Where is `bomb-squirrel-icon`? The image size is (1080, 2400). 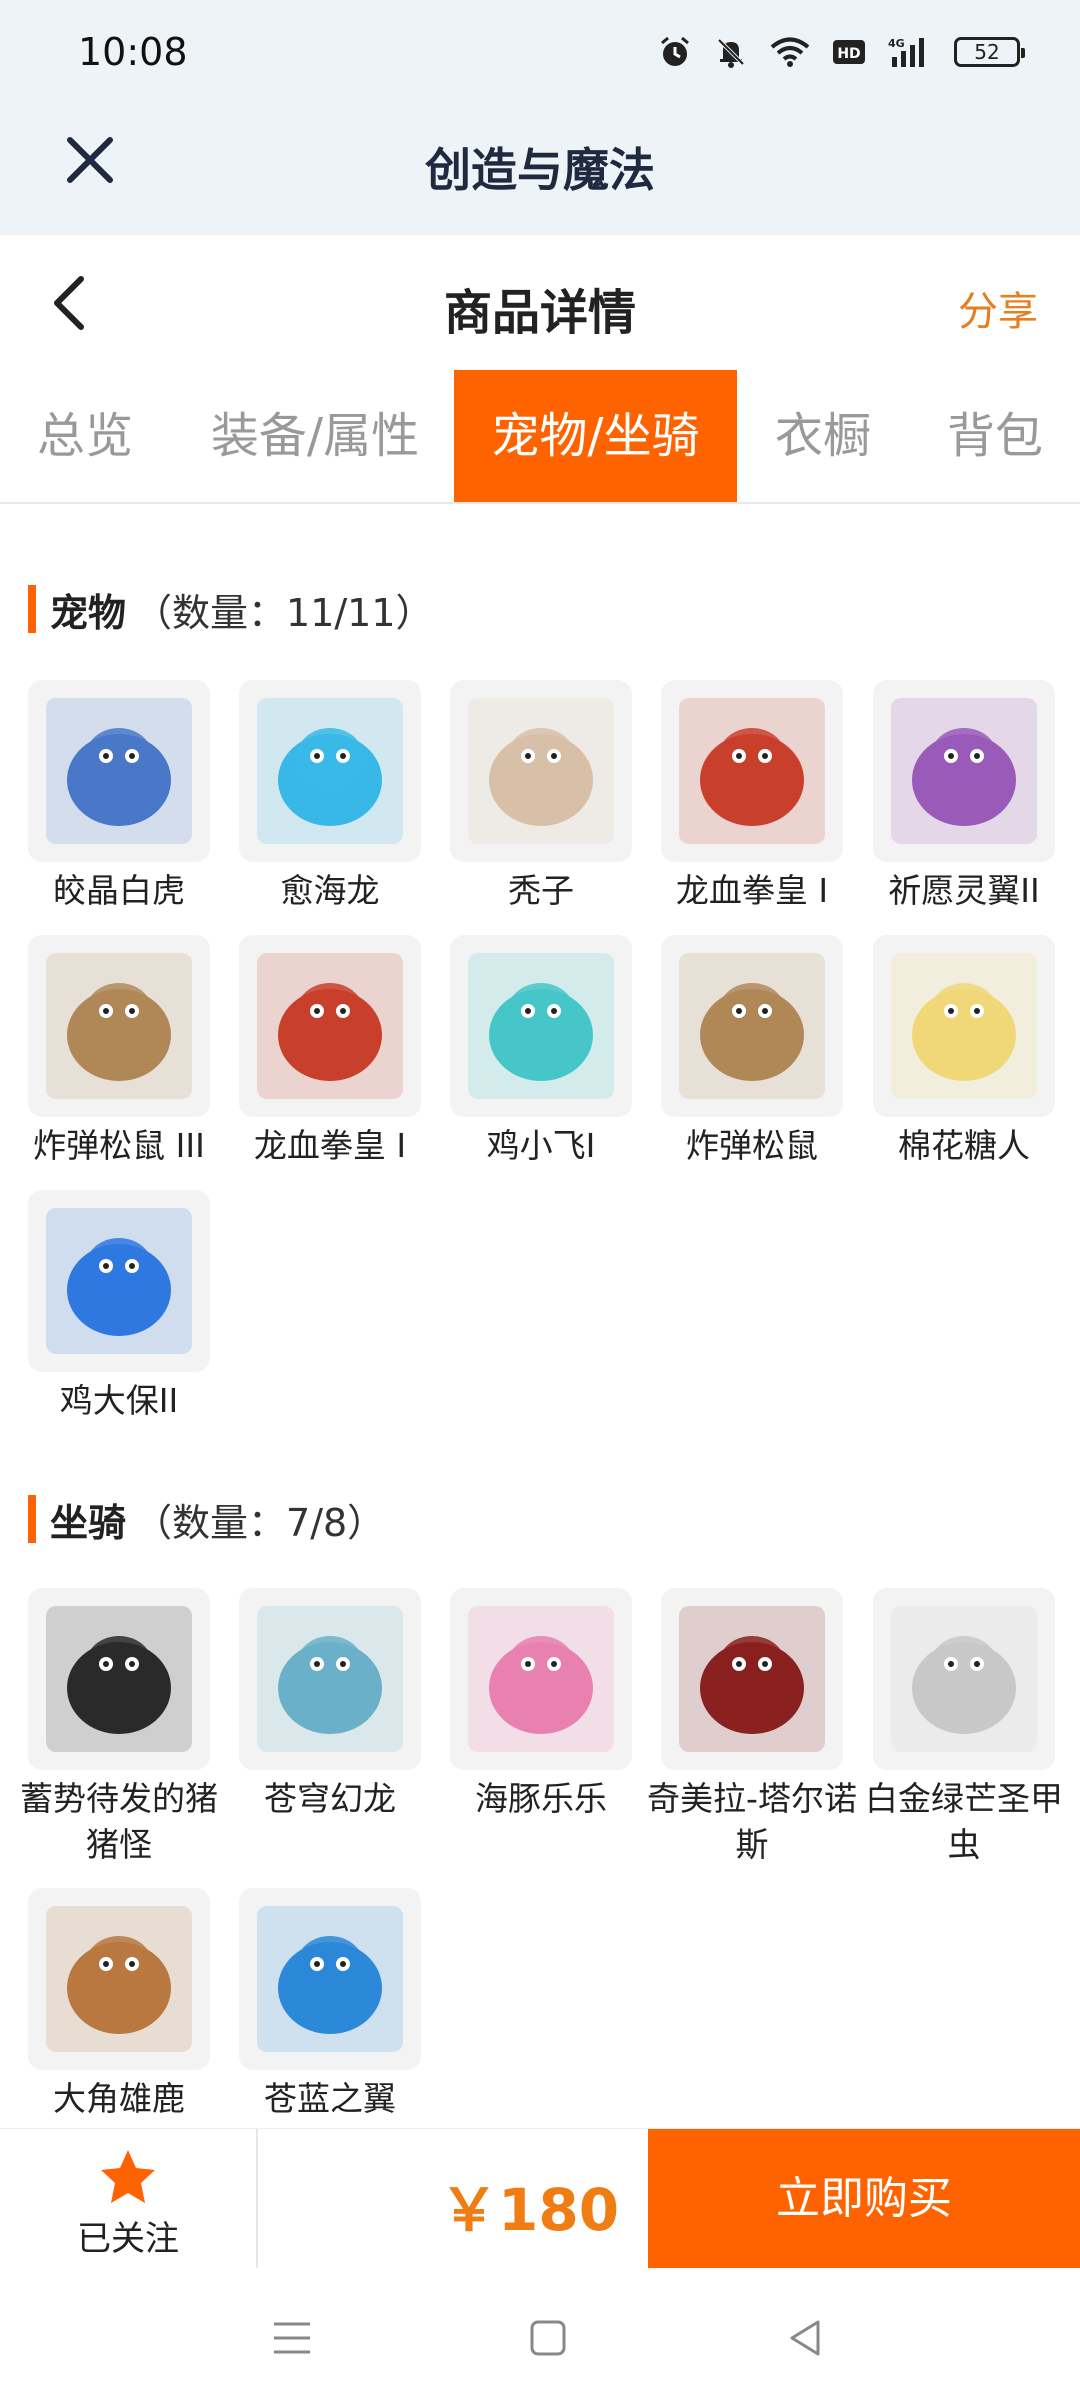
bomb-squirrel-icon is located at coordinates (119, 1026).